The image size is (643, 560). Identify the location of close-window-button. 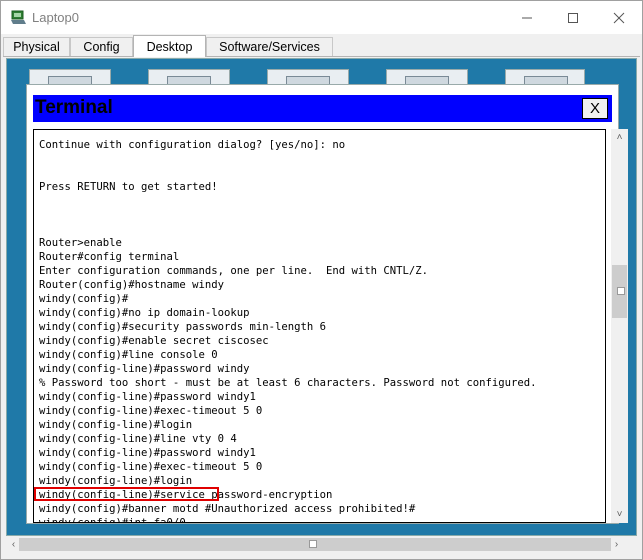
(619, 17).